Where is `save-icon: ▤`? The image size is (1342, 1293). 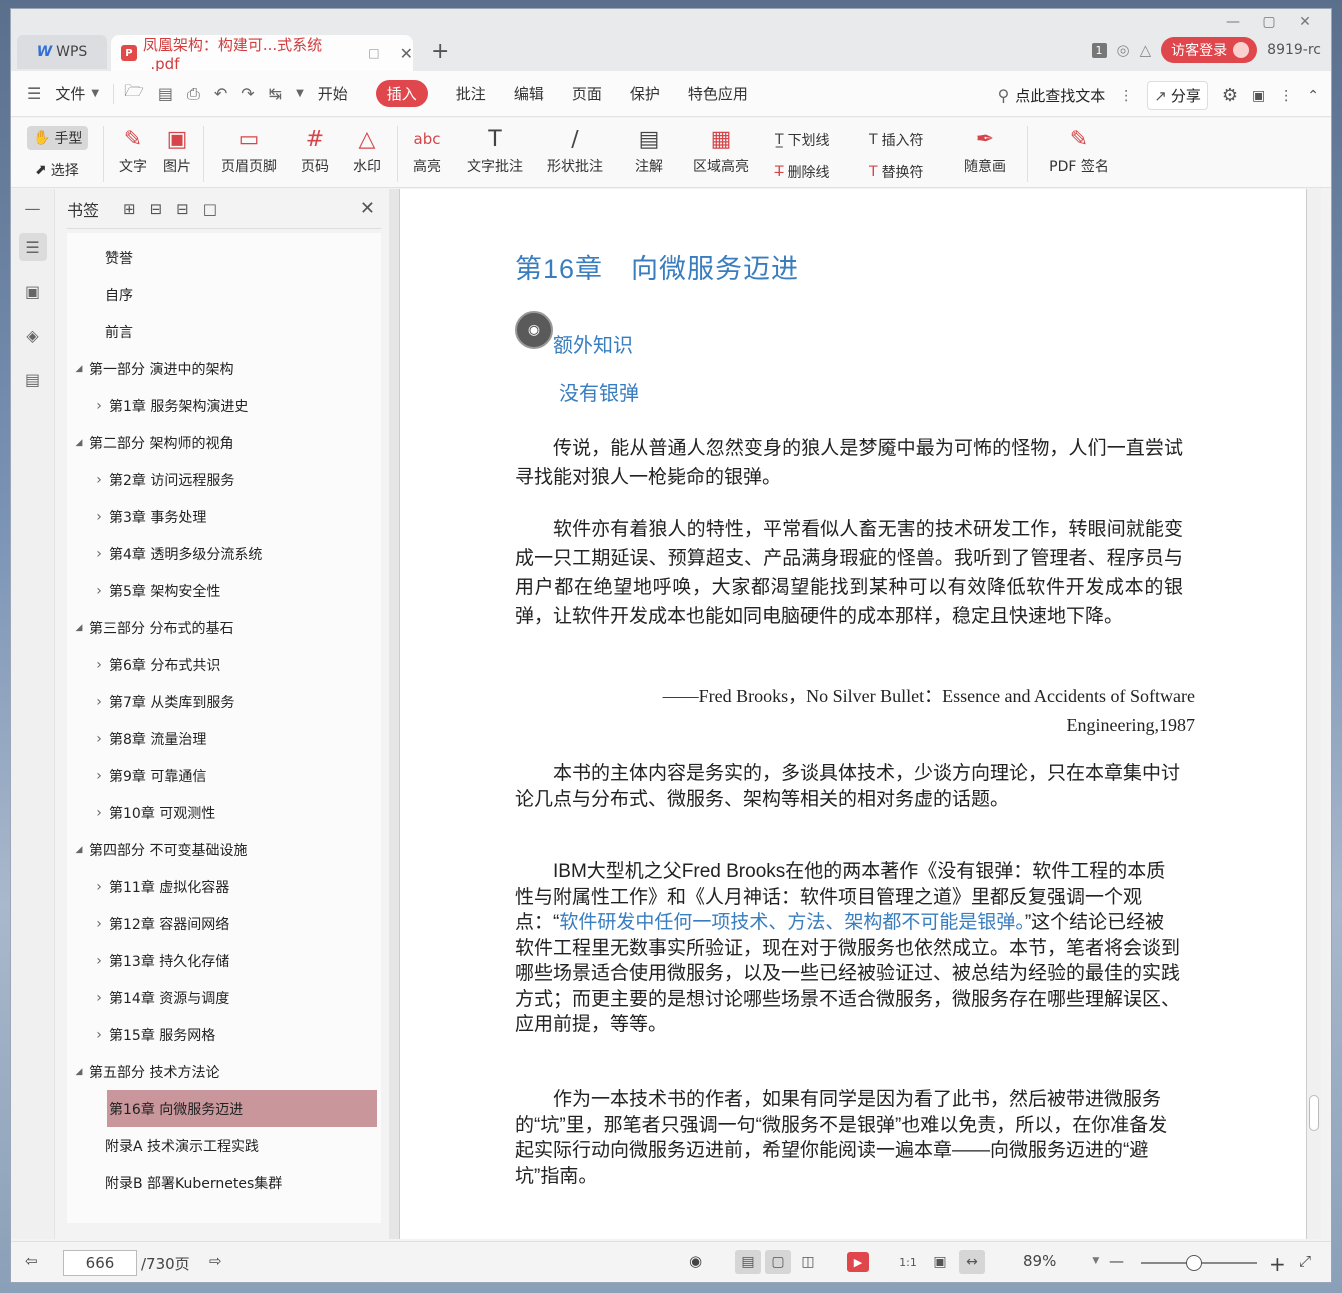
save-icon: ▤ is located at coordinates (165, 93).